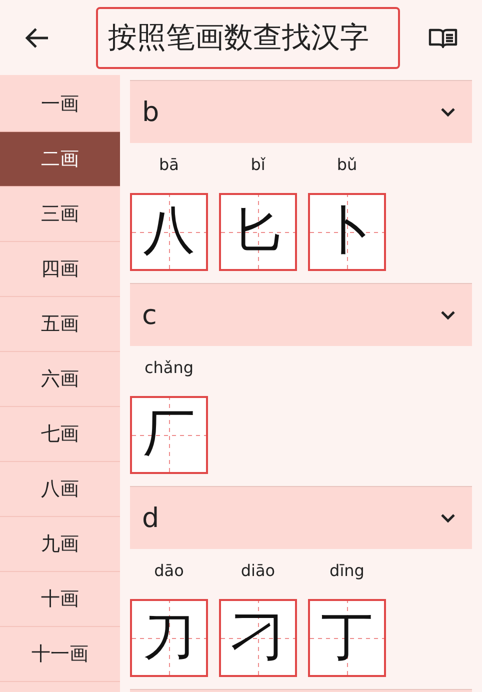  Describe the element at coordinates (301, 314) in the screenshot. I see `letter-header: c` at that location.